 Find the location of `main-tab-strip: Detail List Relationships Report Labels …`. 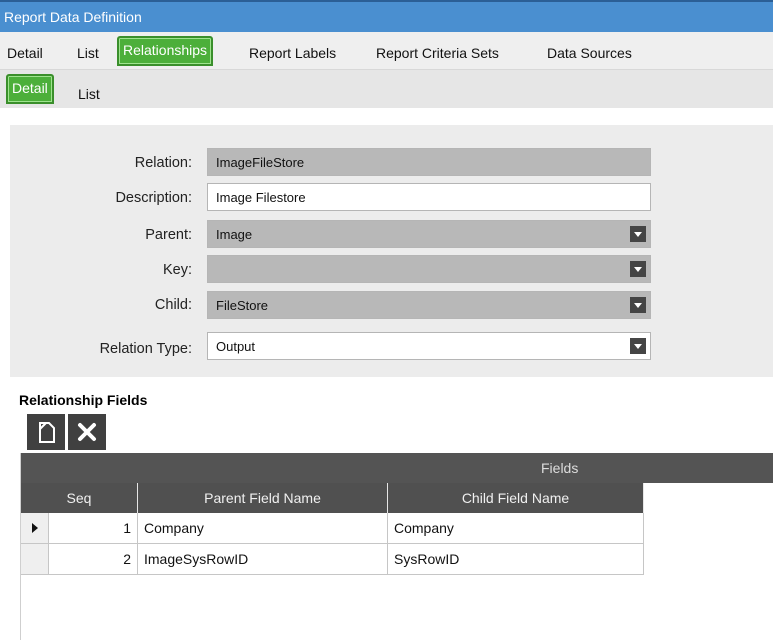

main-tab-strip: Detail List Relationships Report Labels … is located at coordinates (386, 51).